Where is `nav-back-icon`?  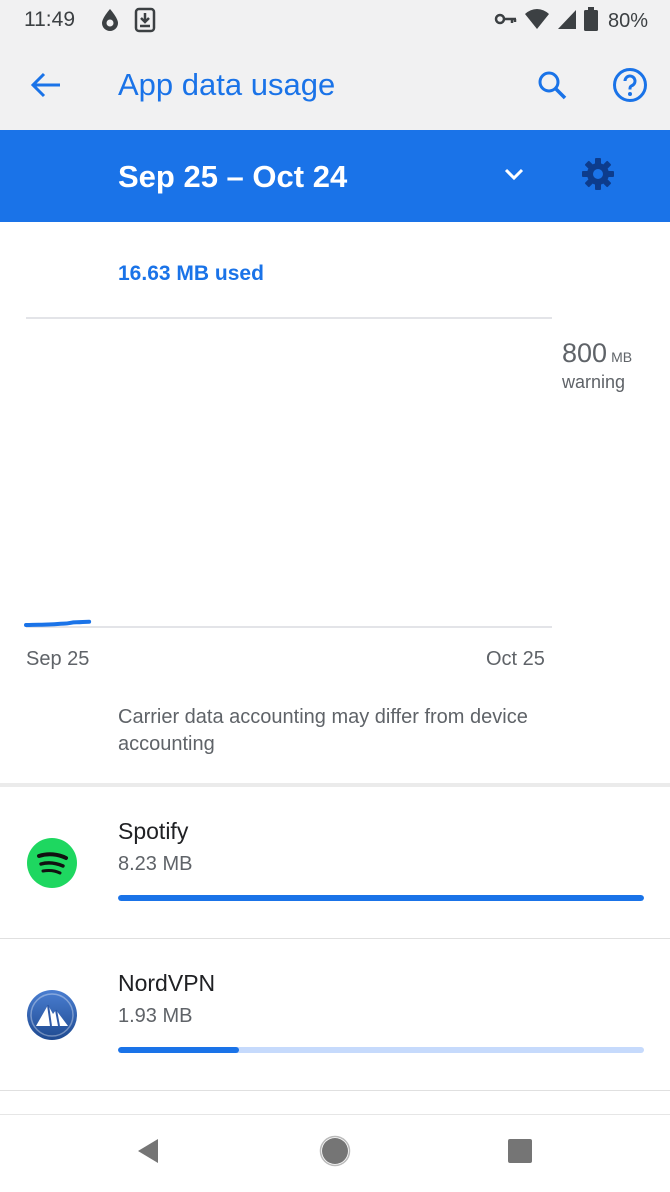
nav-back-icon is located at coordinates (148, 1153).